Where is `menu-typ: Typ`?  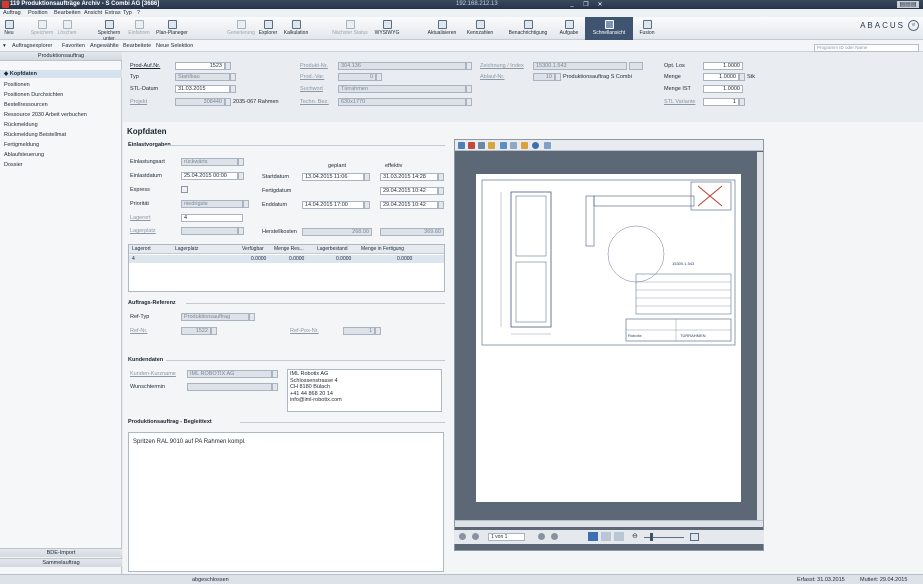
menu-typ: Typ is located at coordinates (127, 13).